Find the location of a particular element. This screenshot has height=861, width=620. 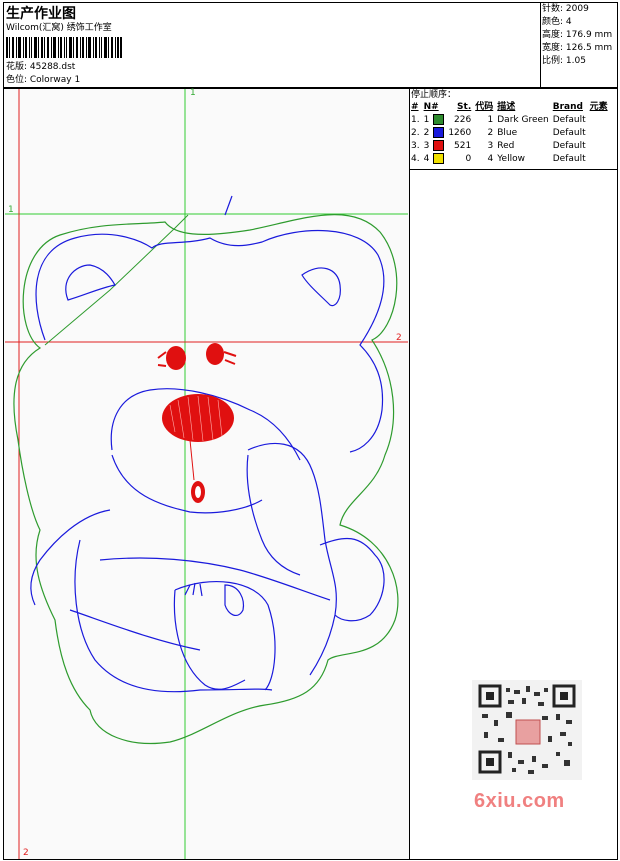

bear-arm is located at coordinates (292, 559).